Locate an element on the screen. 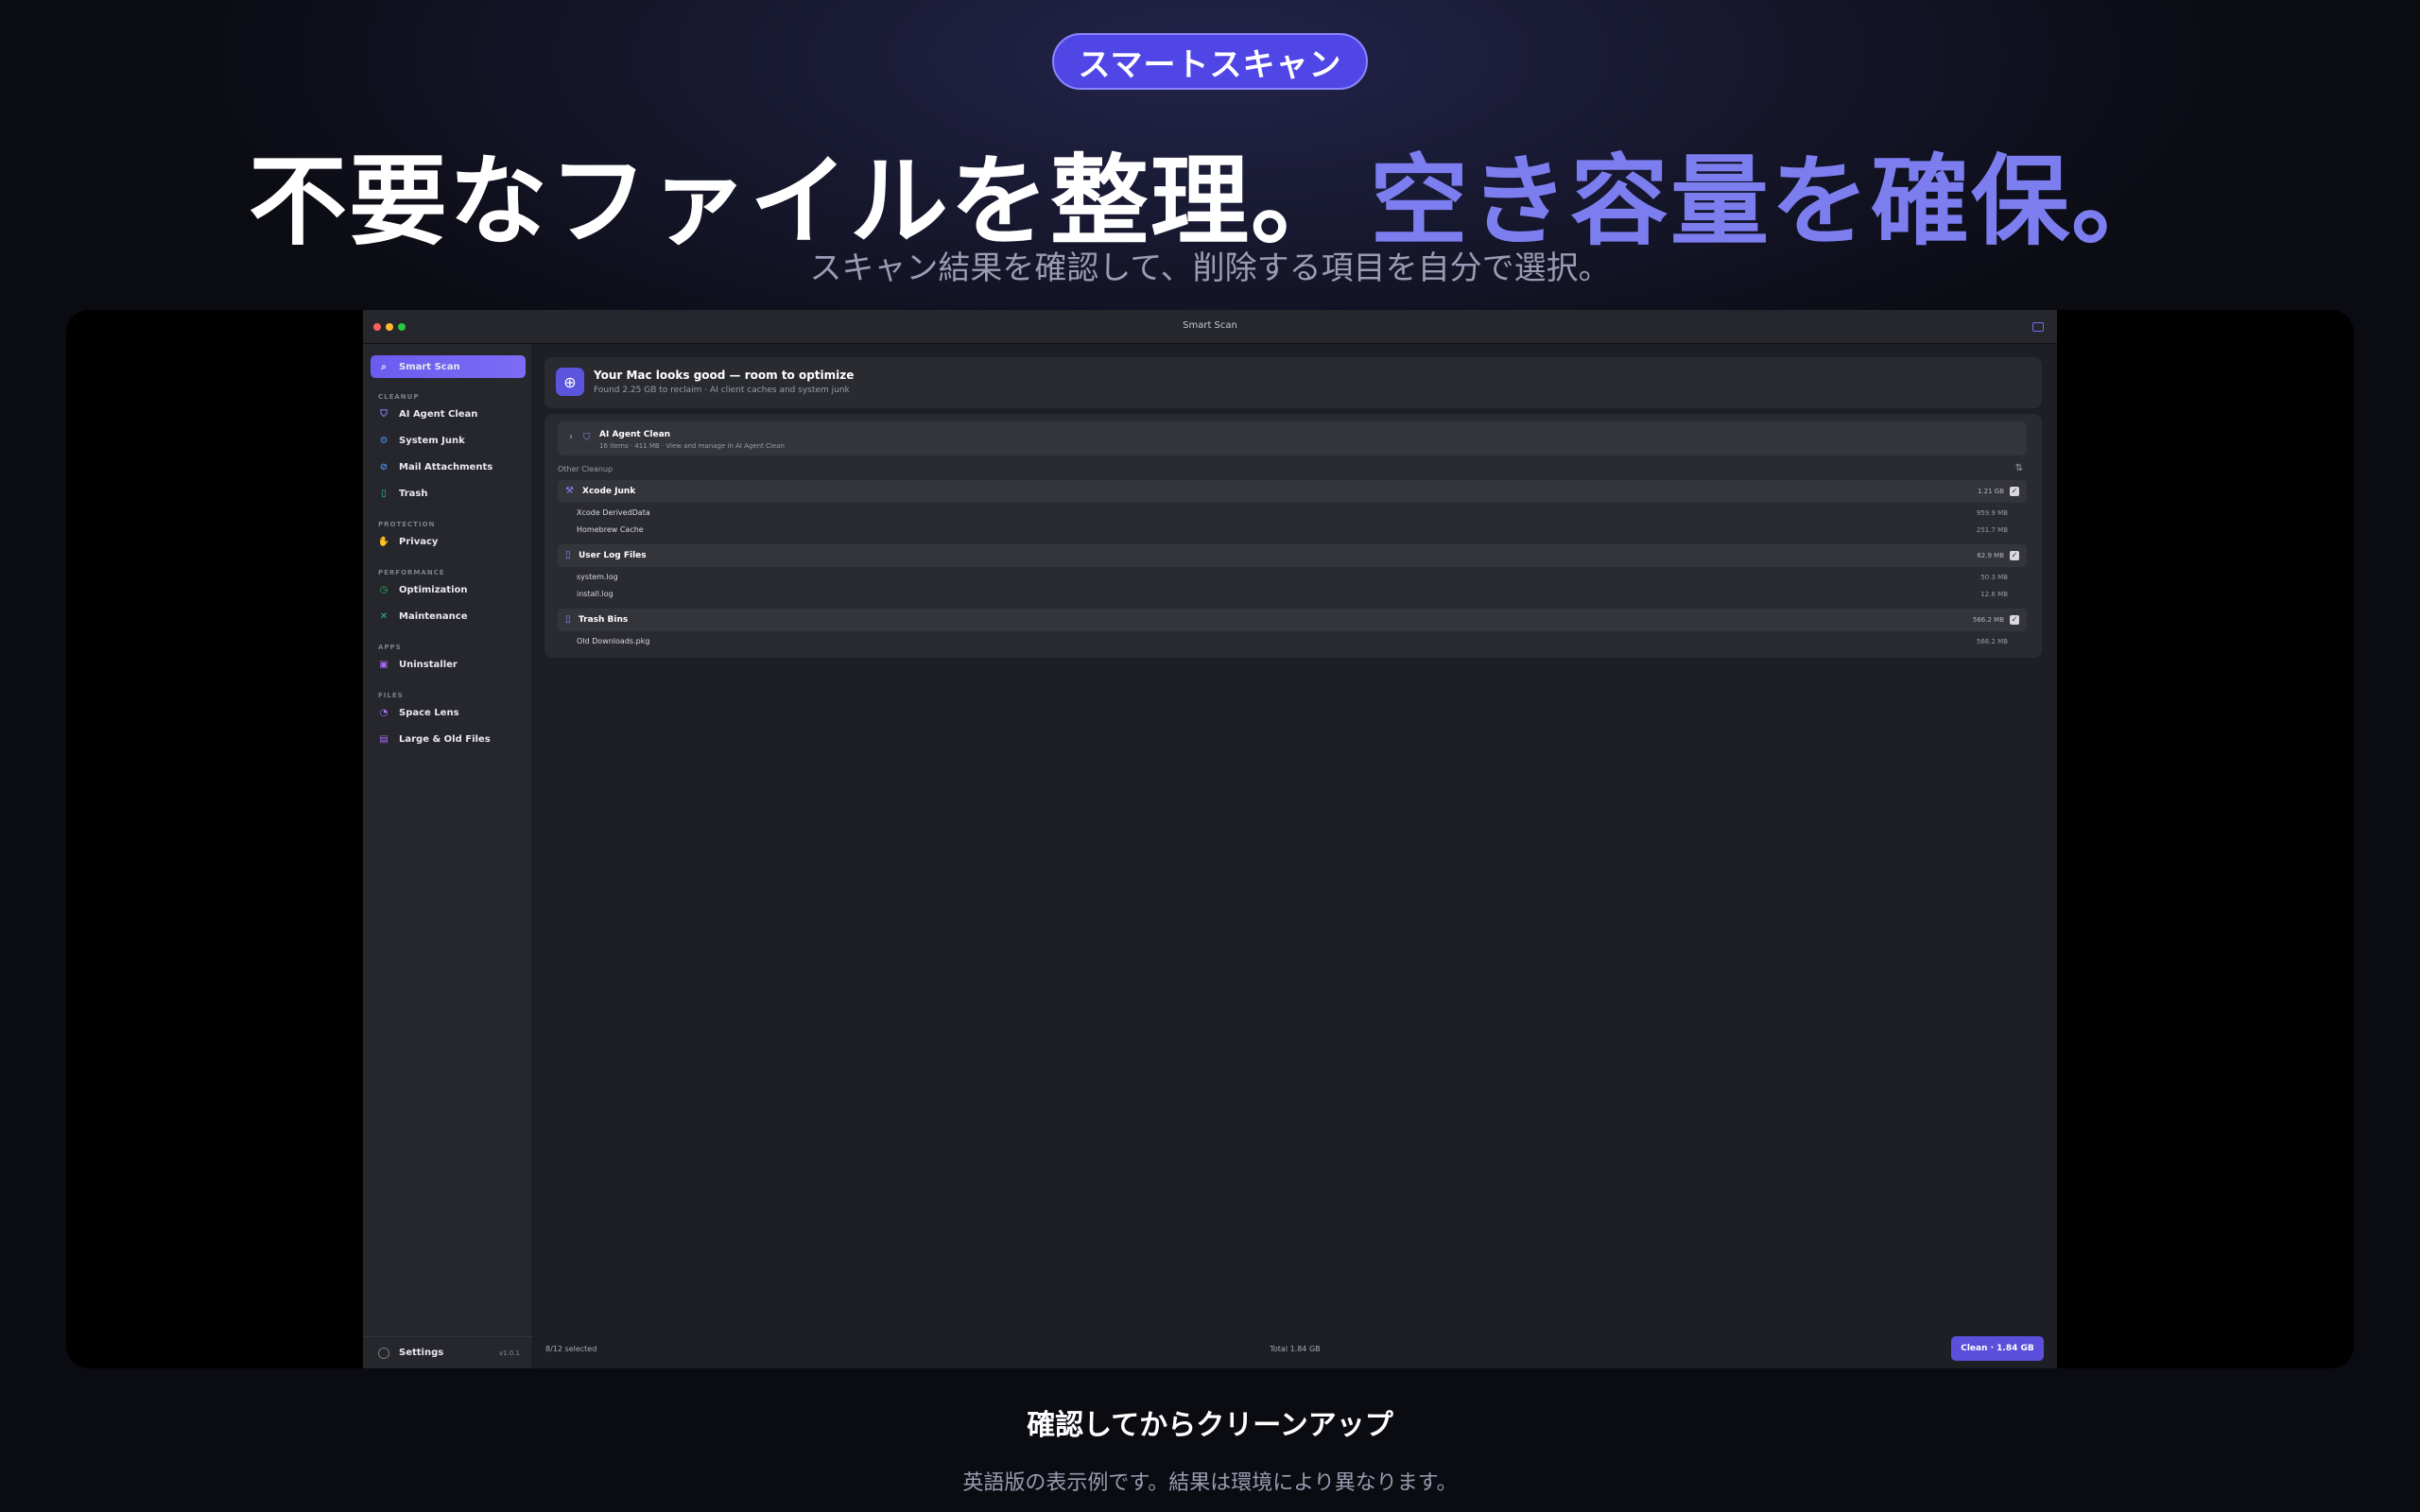 The width and height of the screenshot is (2420, 1512). sidebar-item-uninstaller: ▣ Uninstaller is located at coordinates (448, 664).